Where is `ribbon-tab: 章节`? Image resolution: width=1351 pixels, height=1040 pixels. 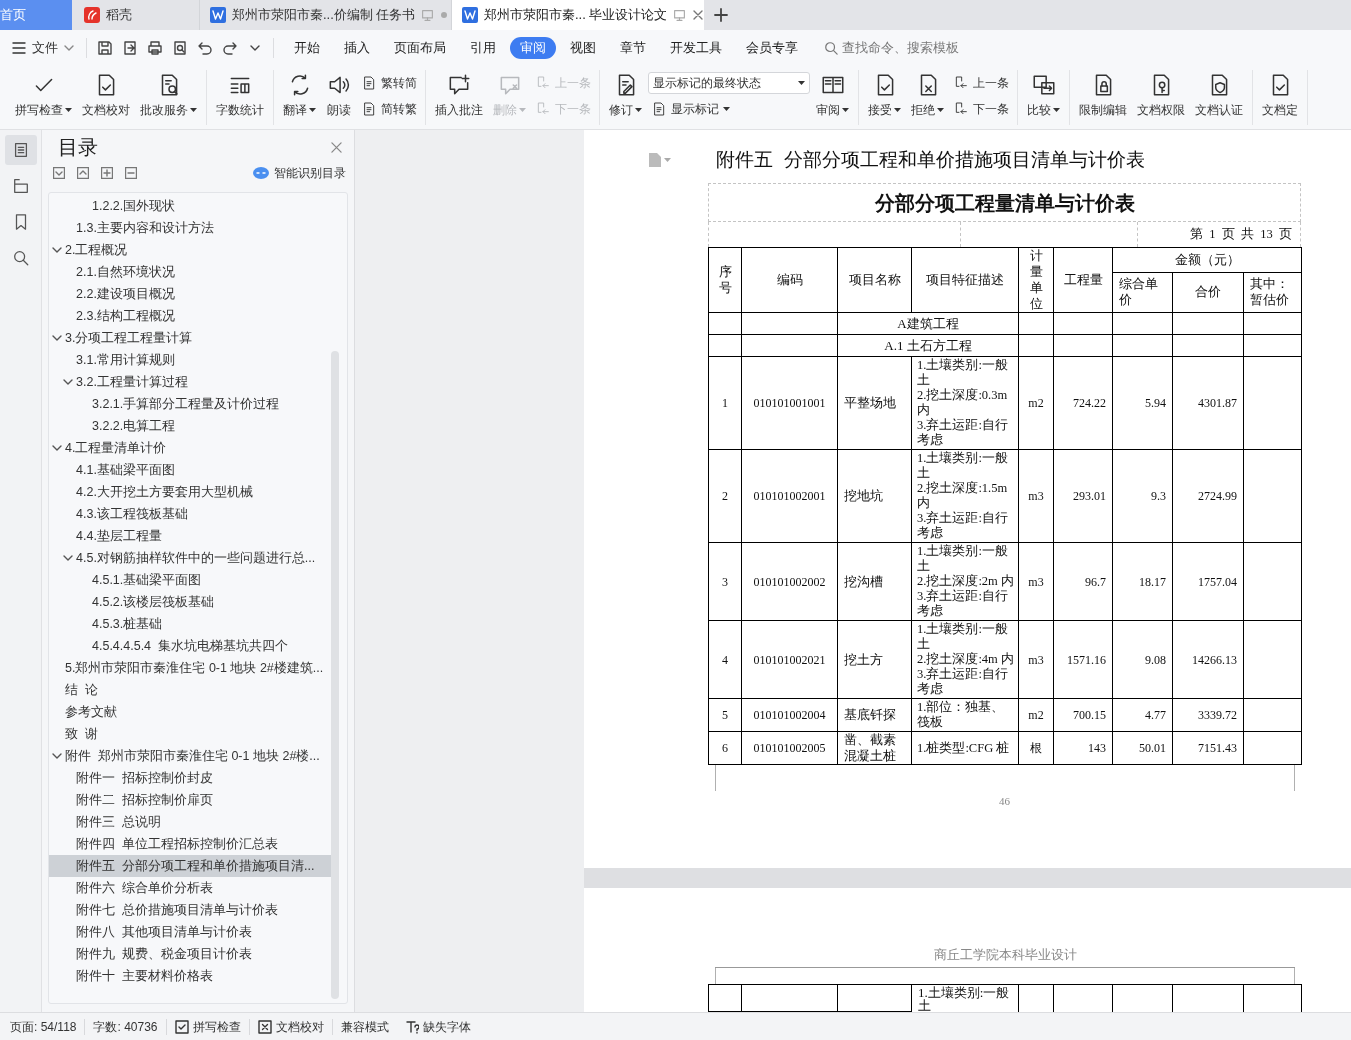
ribbon-tab: 章节 is located at coordinates (633, 48).